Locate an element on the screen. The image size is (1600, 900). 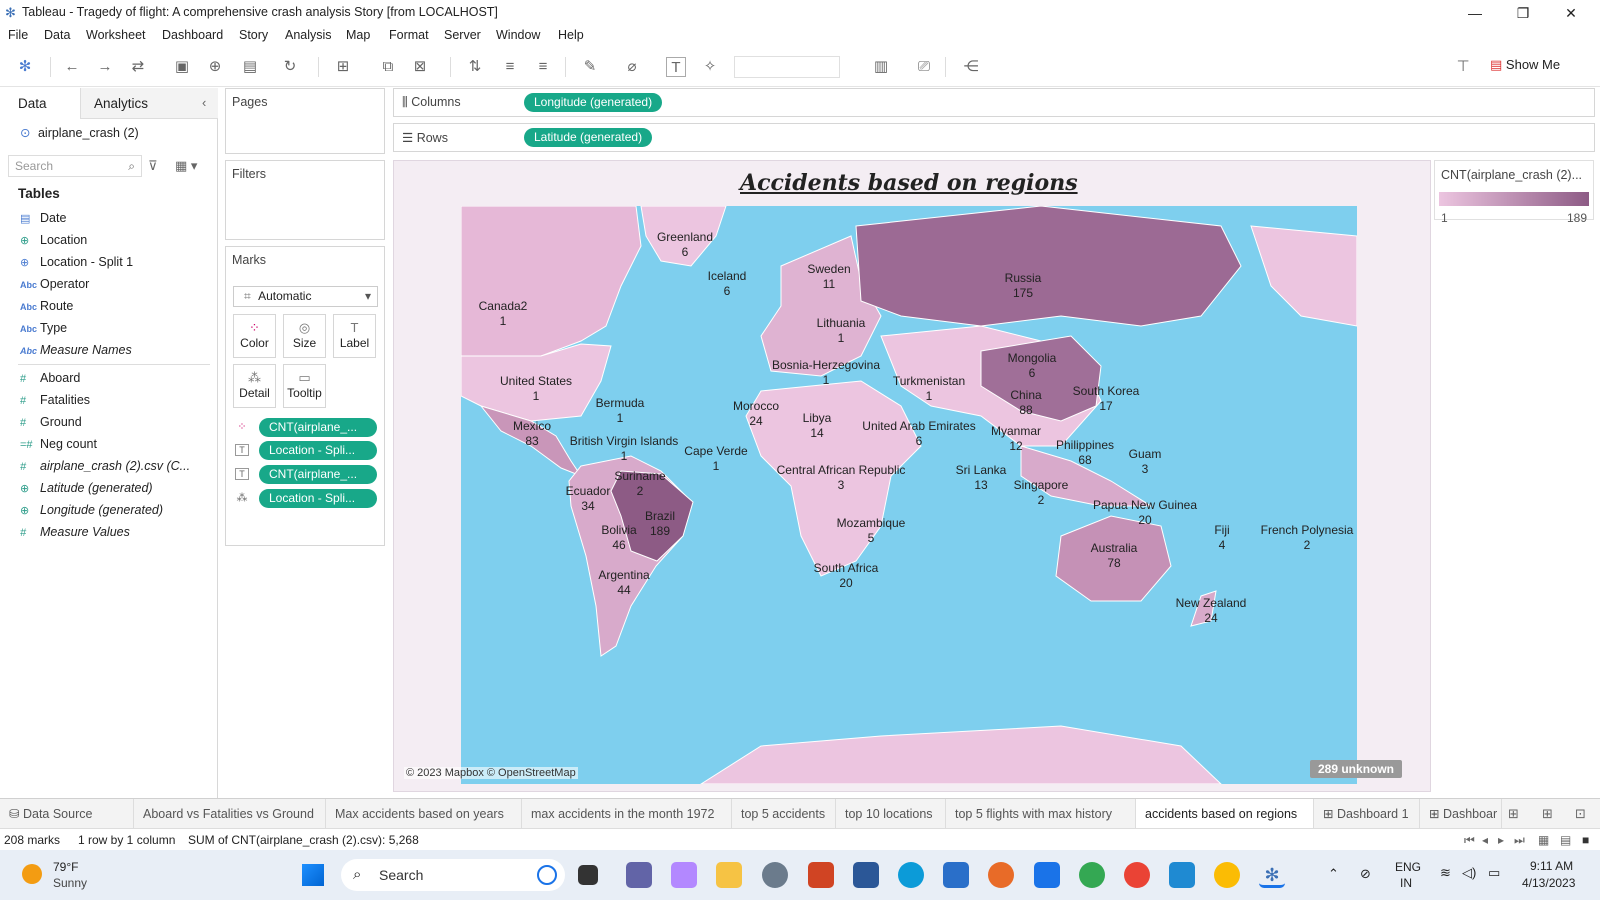
menu-data: Data is located at coordinates (57, 35).